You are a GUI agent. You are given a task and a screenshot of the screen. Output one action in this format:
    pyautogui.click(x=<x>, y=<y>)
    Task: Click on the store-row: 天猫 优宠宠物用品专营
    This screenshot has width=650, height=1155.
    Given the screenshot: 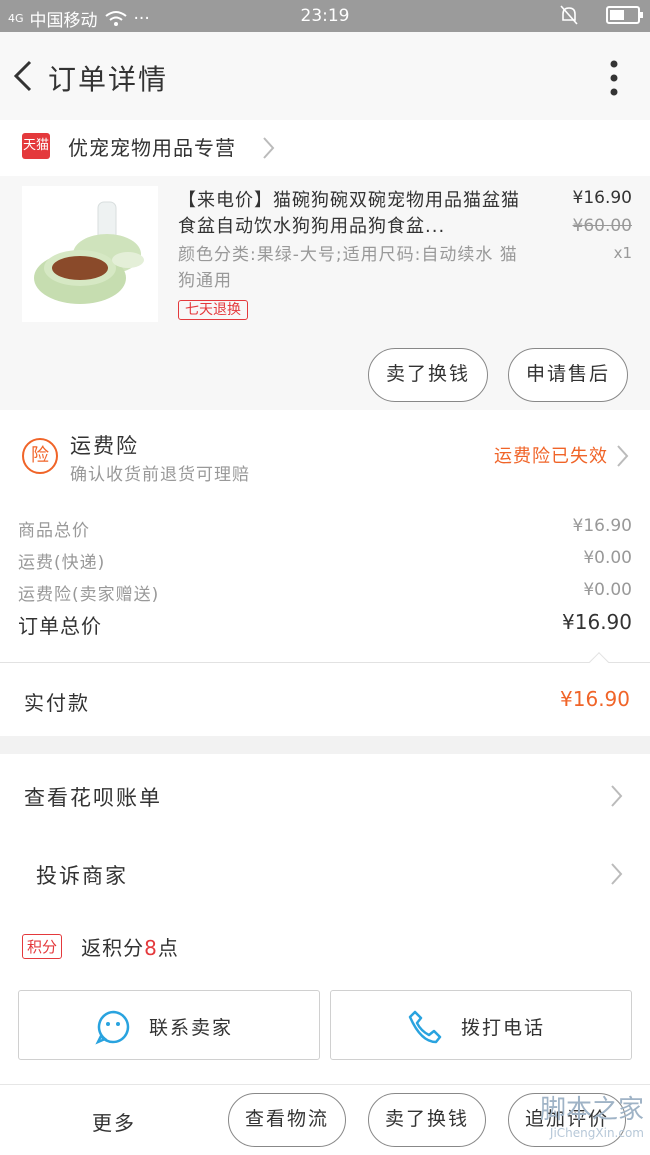 What is the action you would take?
    pyautogui.click(x=325, y=148)
    